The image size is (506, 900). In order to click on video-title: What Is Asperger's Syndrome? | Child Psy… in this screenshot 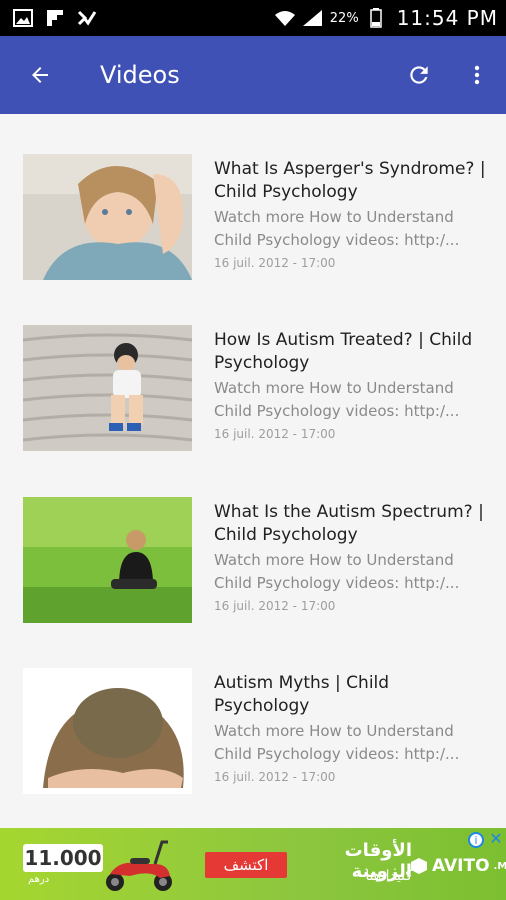, I will do `click(350, 180)`.